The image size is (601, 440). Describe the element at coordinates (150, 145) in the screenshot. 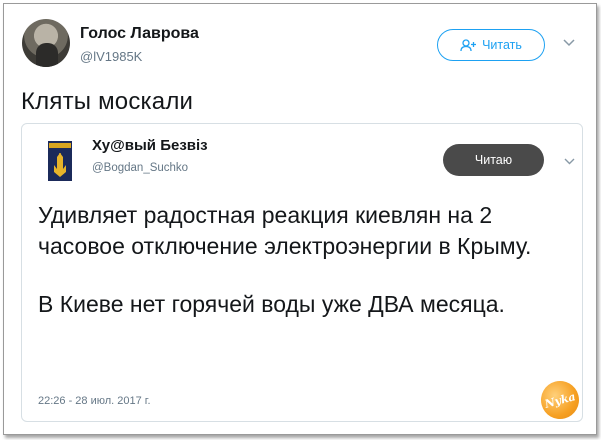

I see `quoted-author-name: Ху@вый Безвіз` at that location.